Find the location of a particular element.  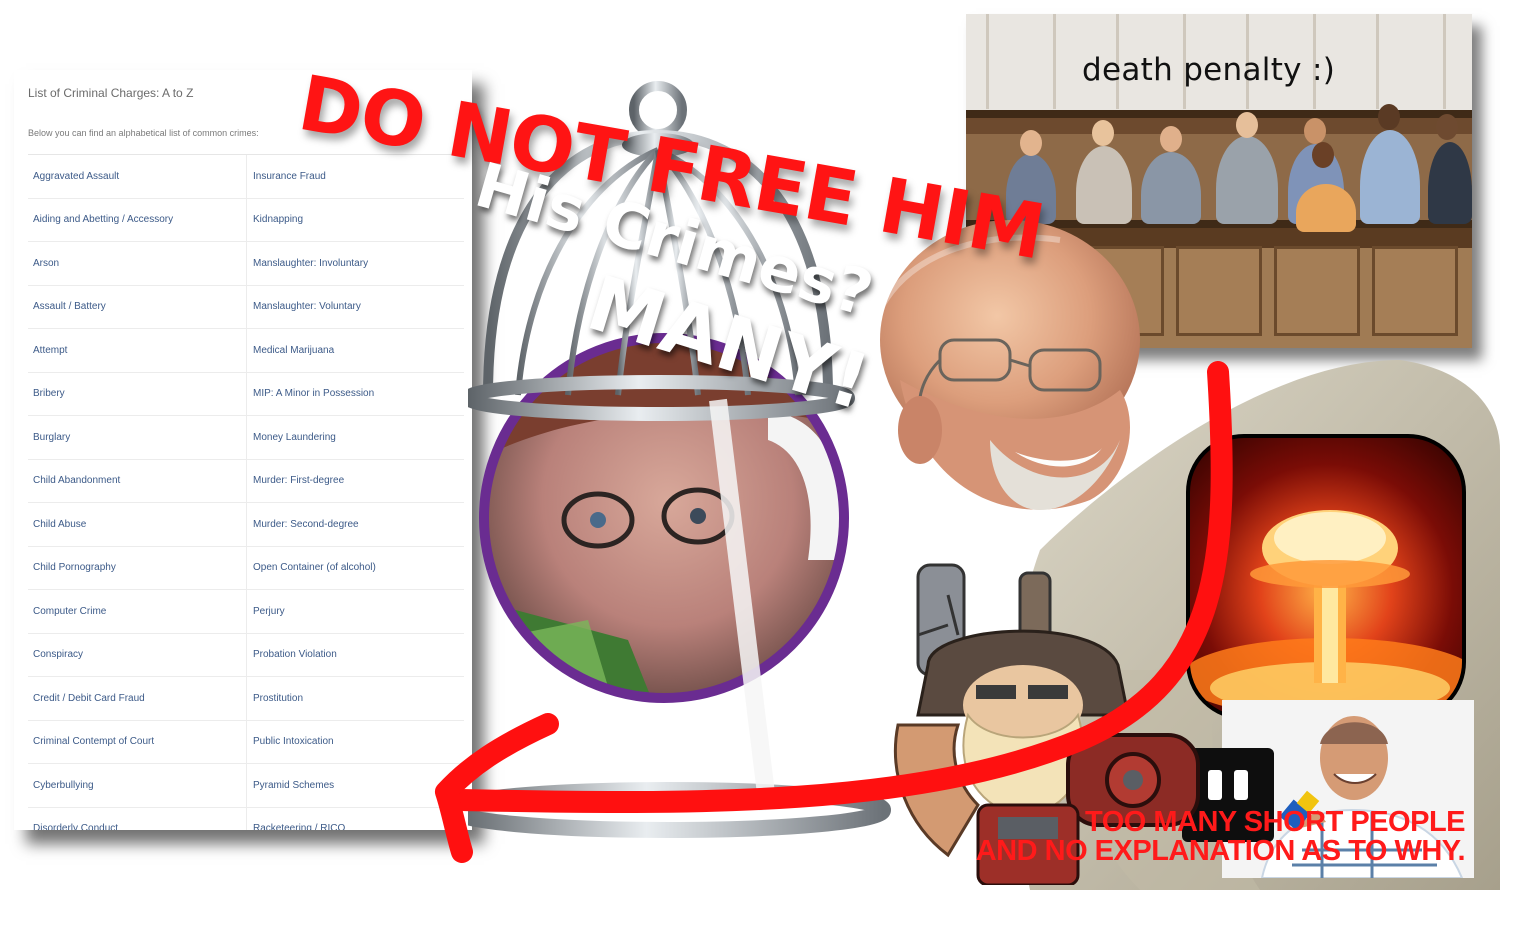

crime-link: Kidnapping is located at coordinates (355, 219).